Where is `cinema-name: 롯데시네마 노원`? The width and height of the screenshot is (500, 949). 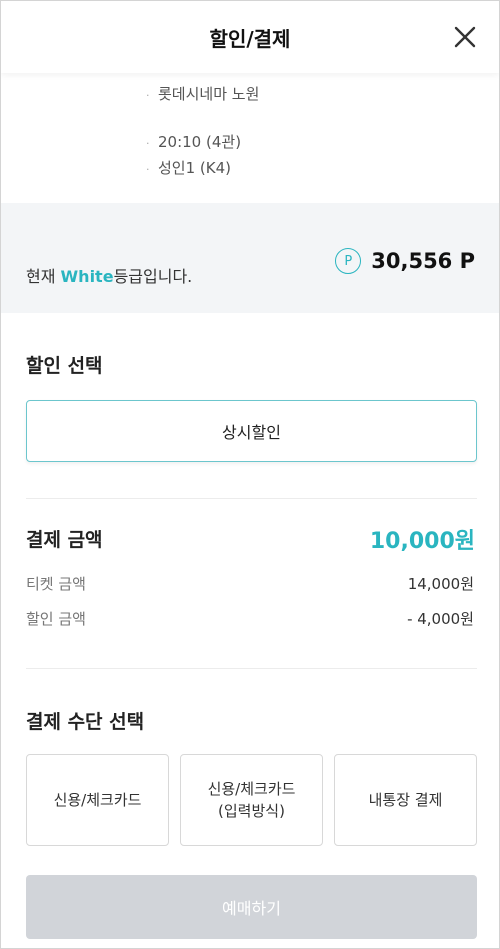
cinema-name: 롯데시네마 노원 is located at coordinates (209, 94).